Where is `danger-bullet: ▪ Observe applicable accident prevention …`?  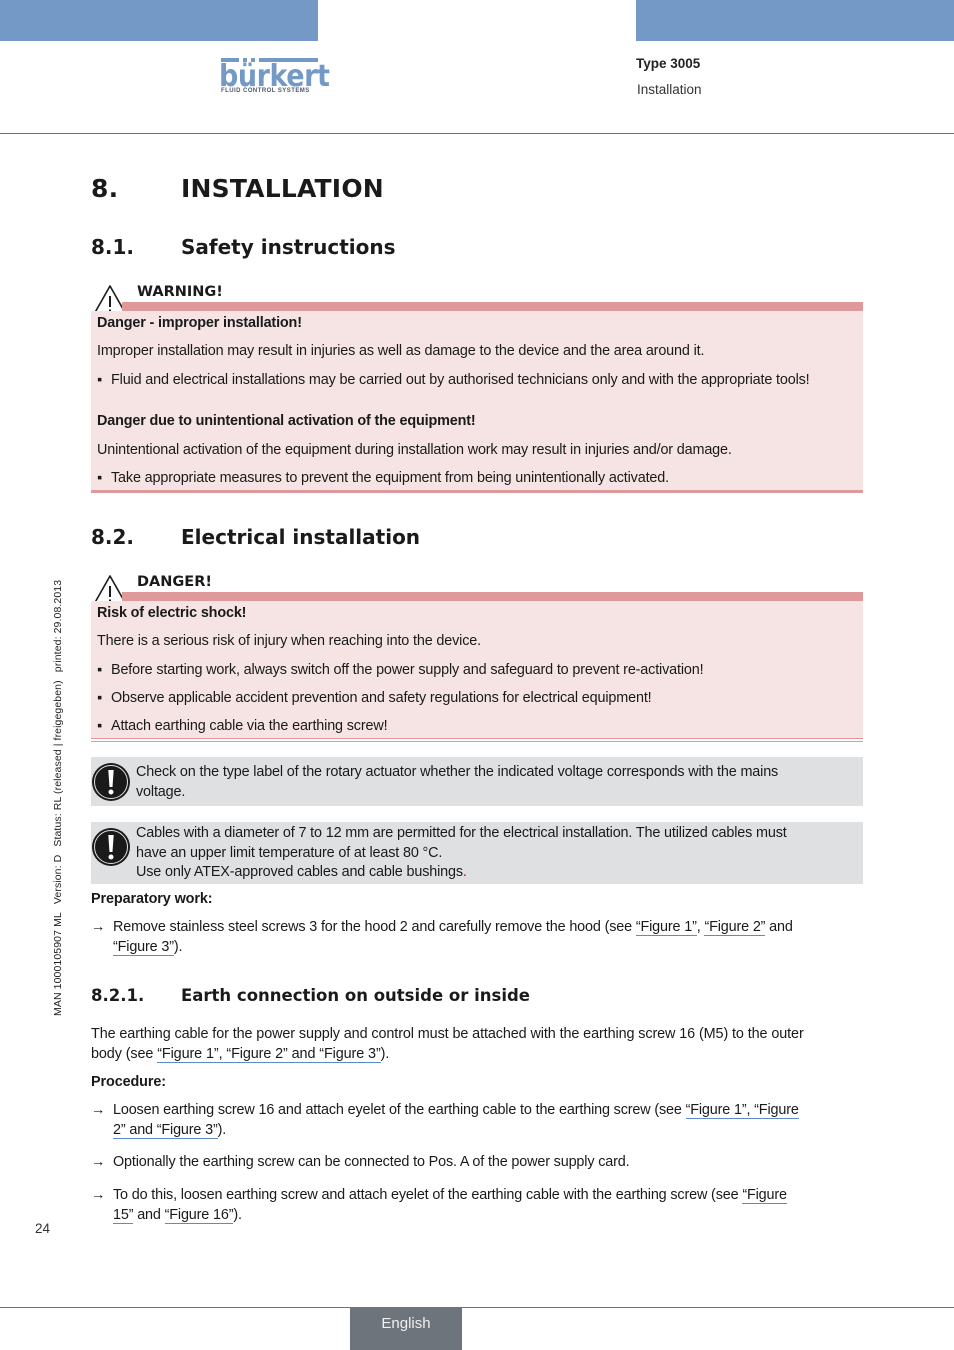
danger-bullet: ▪ Observe applicable accident prevention … is located at coordinates (374, 698).